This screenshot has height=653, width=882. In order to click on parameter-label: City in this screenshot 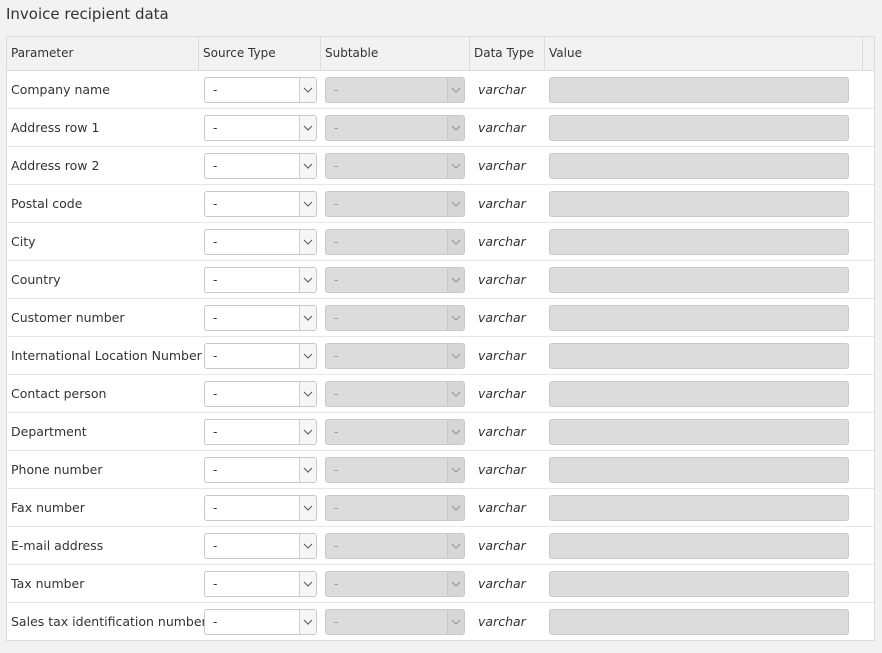, I will do `click(23, 241)`.